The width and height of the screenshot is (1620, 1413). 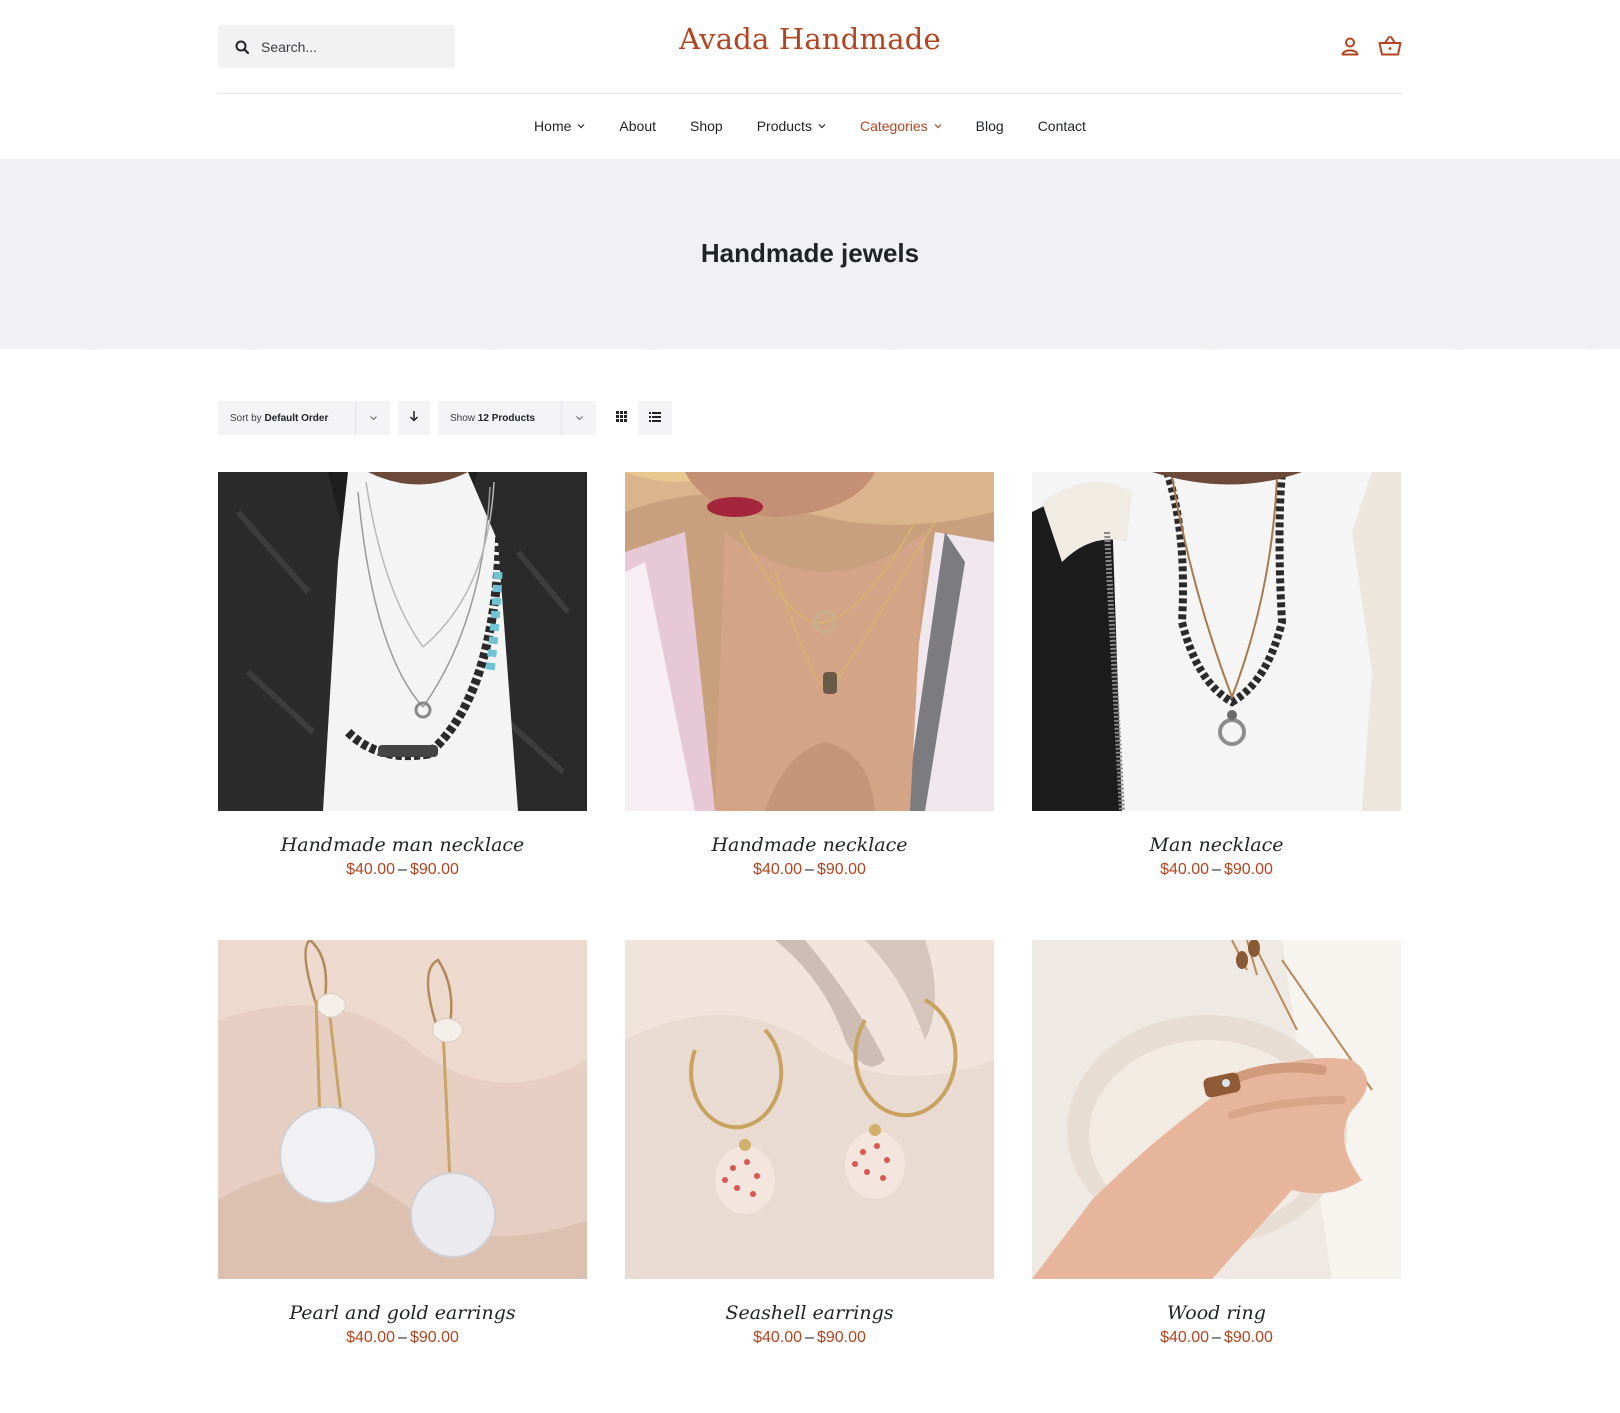 I want to click on nav-item-shop: Shop, so click(x=706, y=126).